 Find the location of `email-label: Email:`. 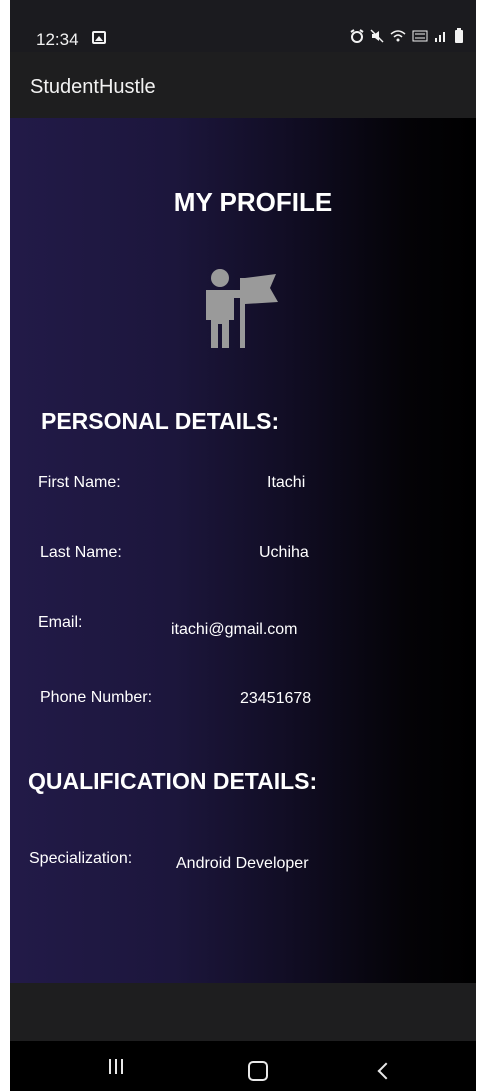

email-label: Email: is located at coordinates (60, 622).